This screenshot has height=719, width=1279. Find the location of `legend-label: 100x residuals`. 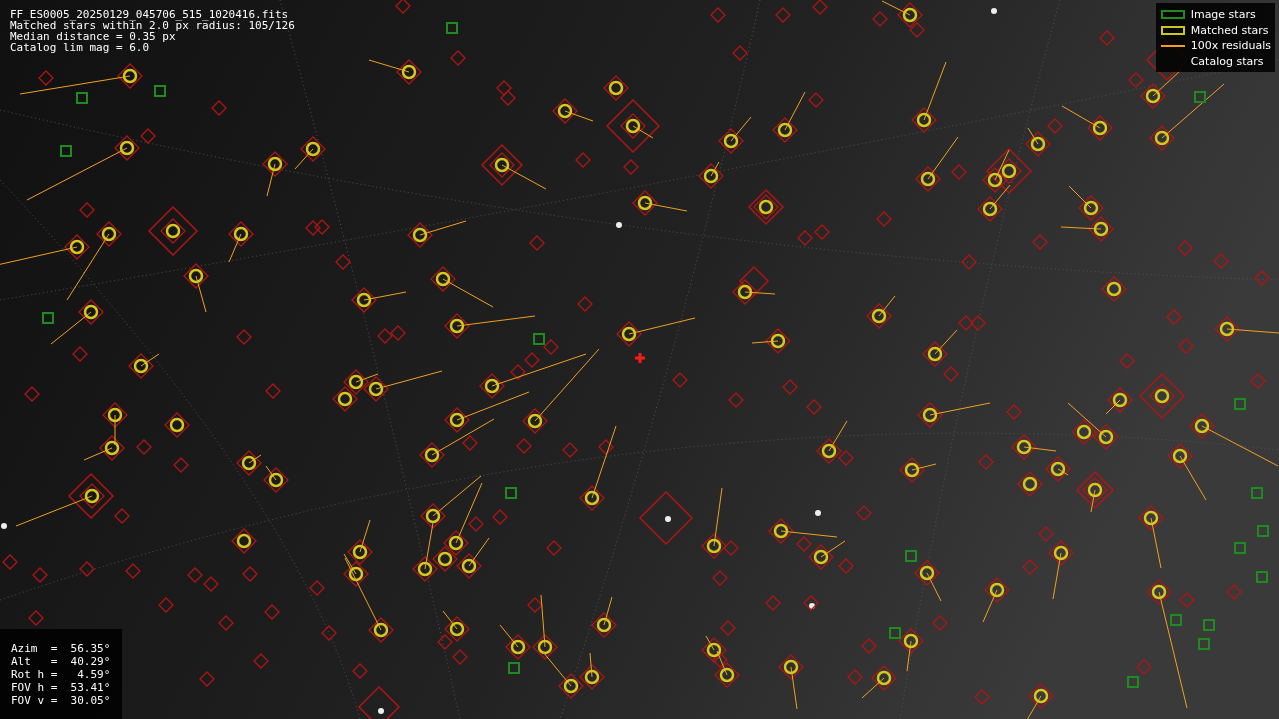

legend-label: 100x residuals is located at coordinates (1230, 46).